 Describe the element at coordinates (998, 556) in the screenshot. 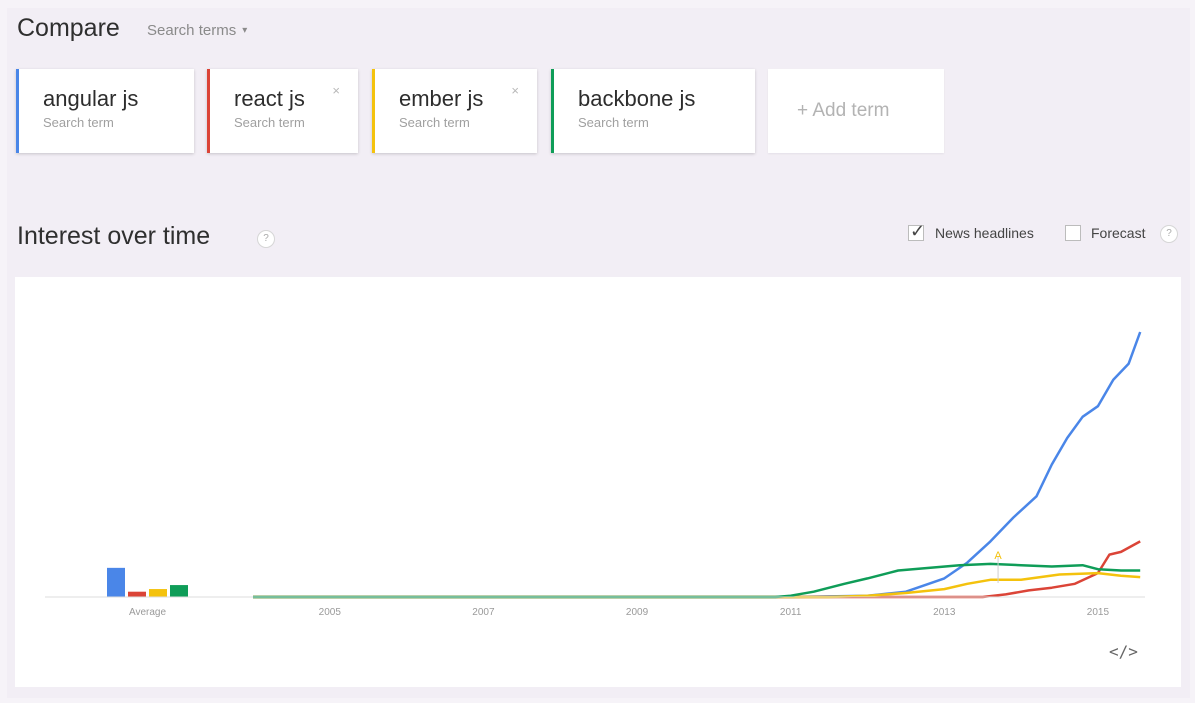

I see `news-annotation-marker: A` at that location.